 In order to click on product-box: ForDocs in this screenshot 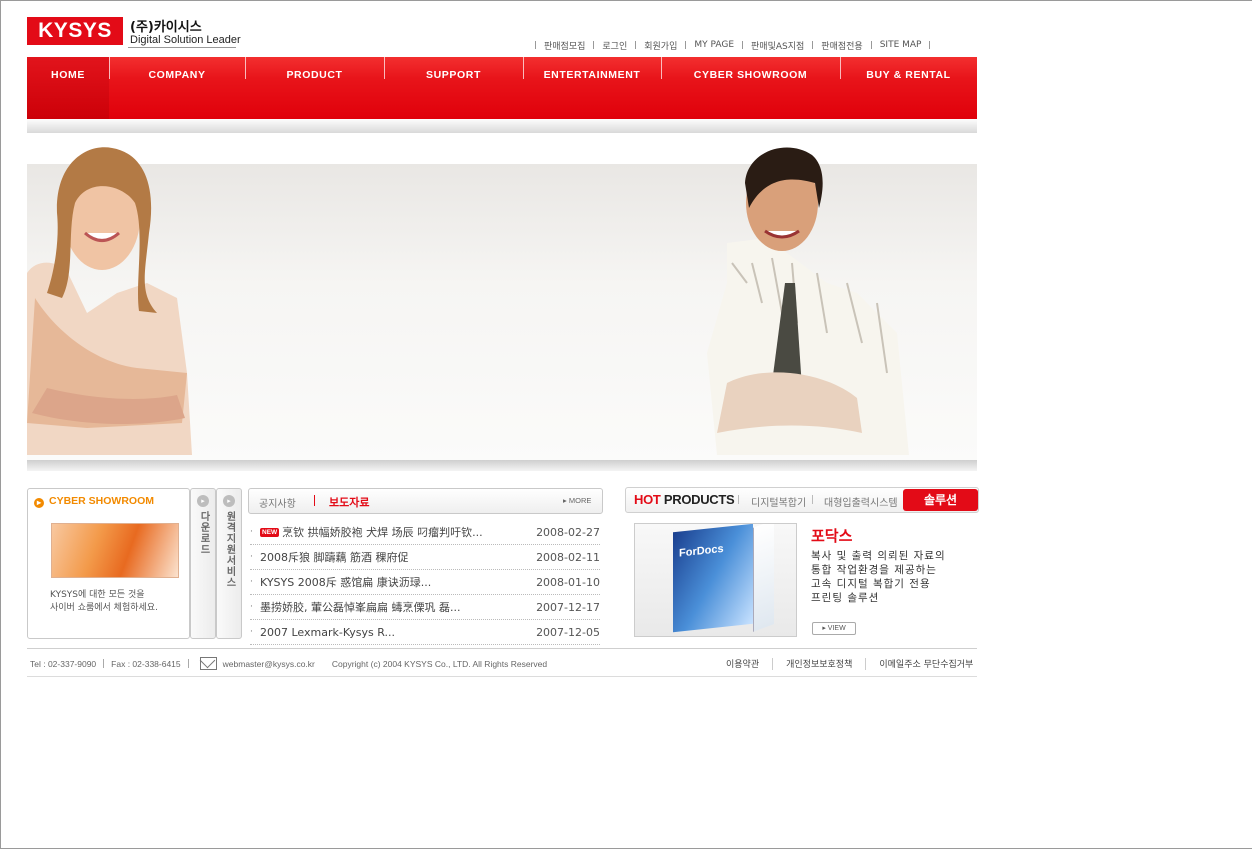, I will do `click(713, 578)`.